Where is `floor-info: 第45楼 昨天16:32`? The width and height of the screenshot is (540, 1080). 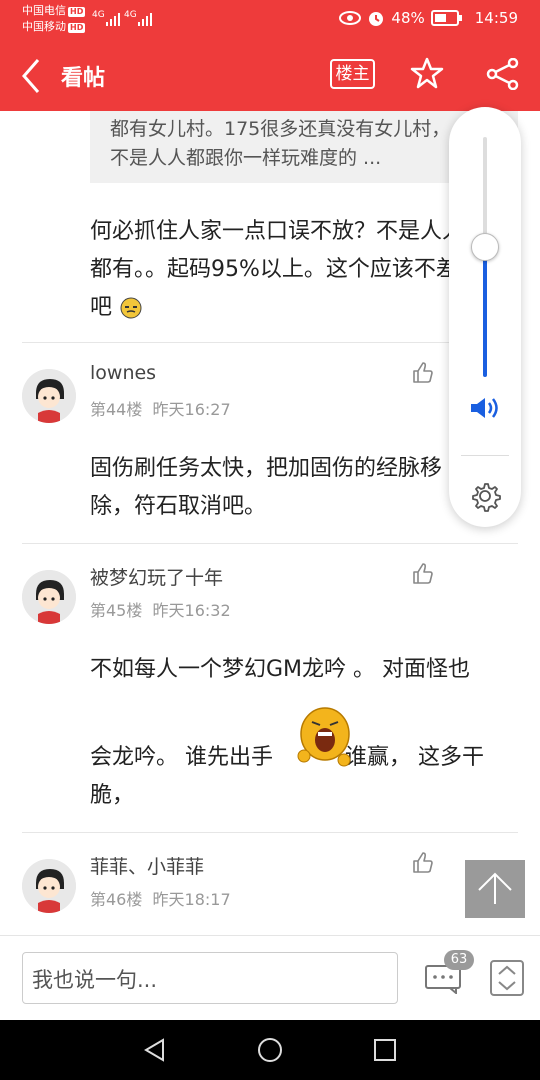
floor-info: 第45楼 昨天16:32 is located at coordinates (160, 609).